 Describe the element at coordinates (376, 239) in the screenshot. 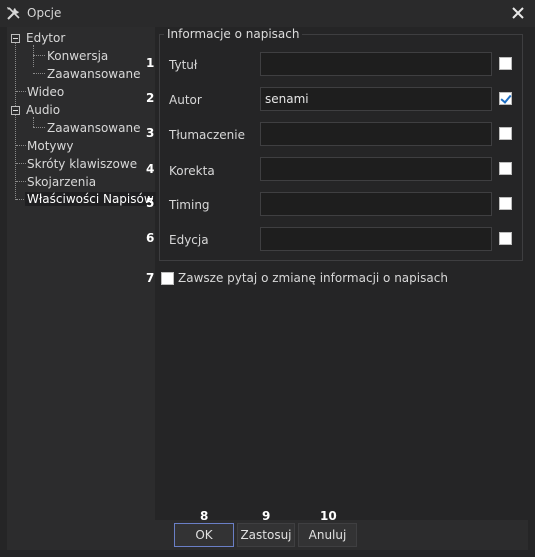

I see `editing-input` at that location.